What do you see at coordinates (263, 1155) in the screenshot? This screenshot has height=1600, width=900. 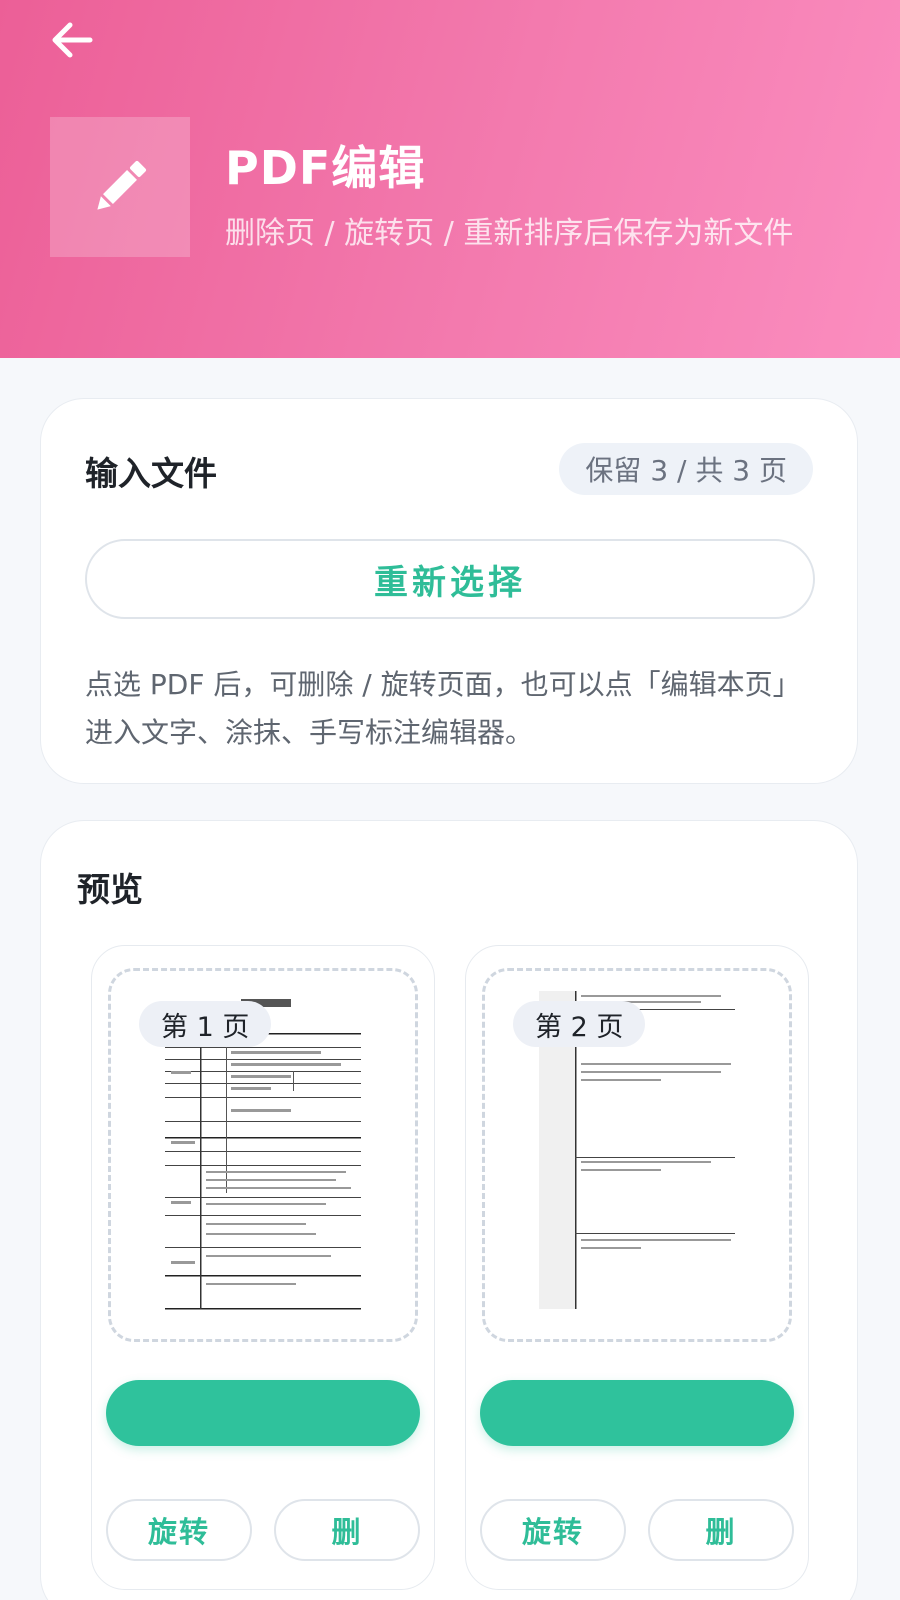 I see `page-thumbnail: 第 1 页` at bounding box center [263, 1155].